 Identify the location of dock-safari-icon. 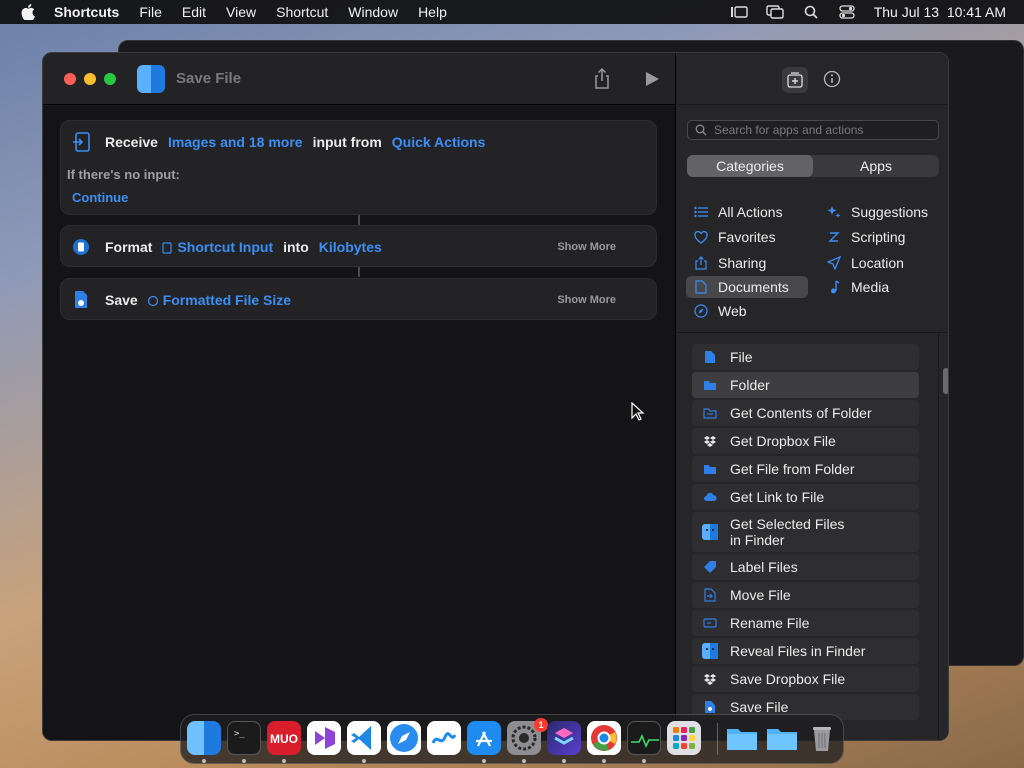
(404, 738).